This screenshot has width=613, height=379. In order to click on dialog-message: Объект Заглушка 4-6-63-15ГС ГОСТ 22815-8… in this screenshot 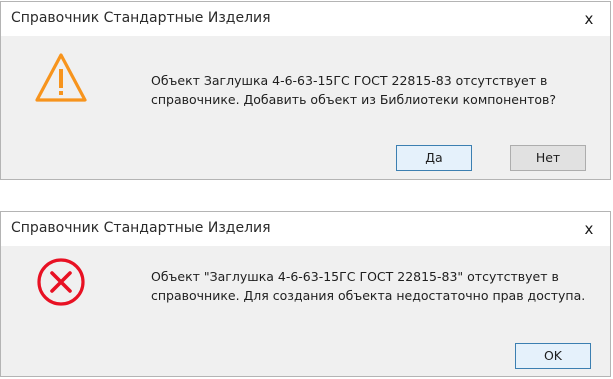, I will do `click(373, 90)`.